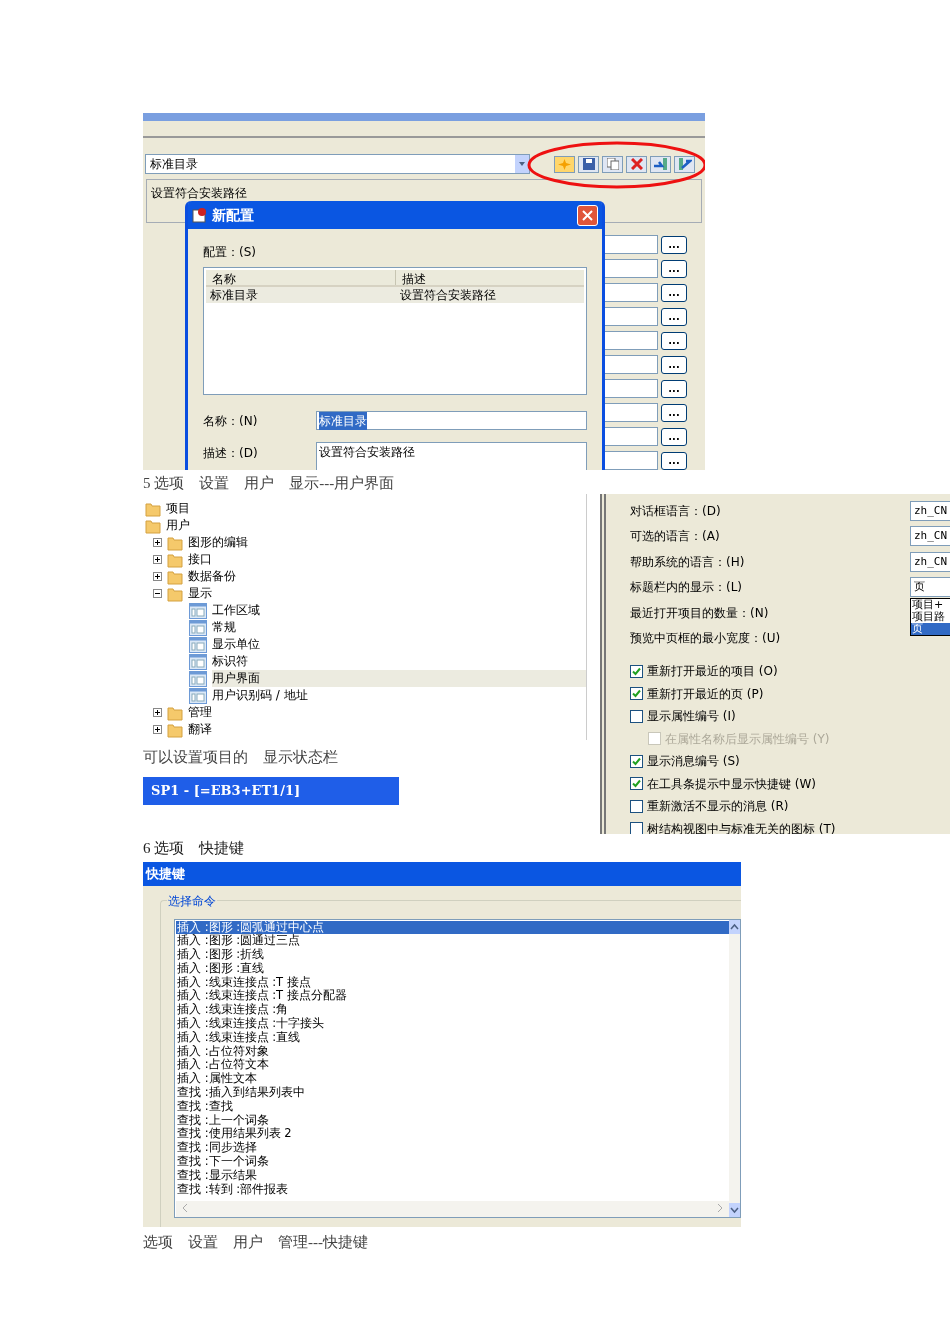  I want to click on list-item: 查找 :显示结果, so click(452, 1175).